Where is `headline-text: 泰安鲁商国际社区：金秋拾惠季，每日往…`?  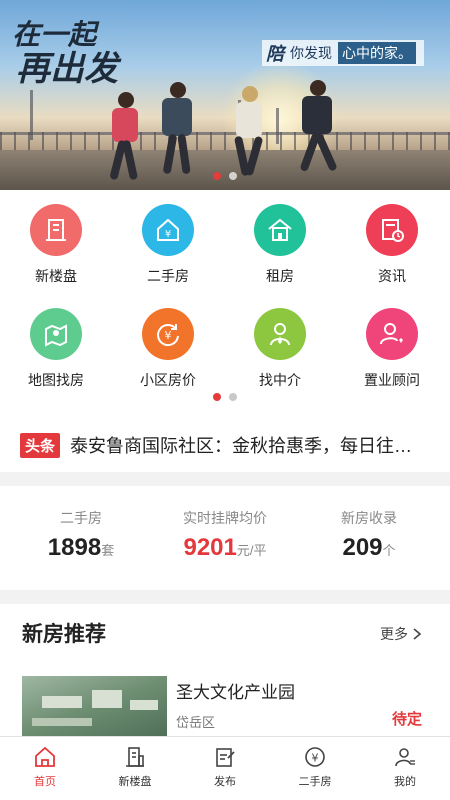
headline-text: 泰安鲁商国际社区：金秋拾惠季，每日往… is located at coordinates (245, 445).